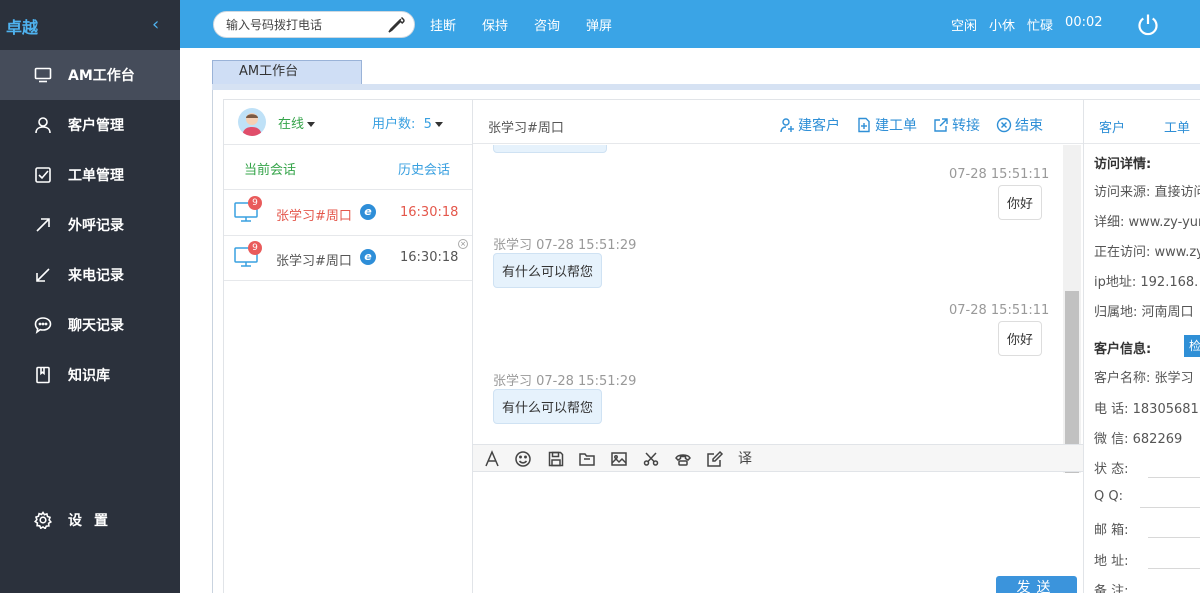  What do you see at coordinates (270, 168) in the screenshot?
I see `tab-current-sessions: 当前会话` at bounding box center [270, 168].